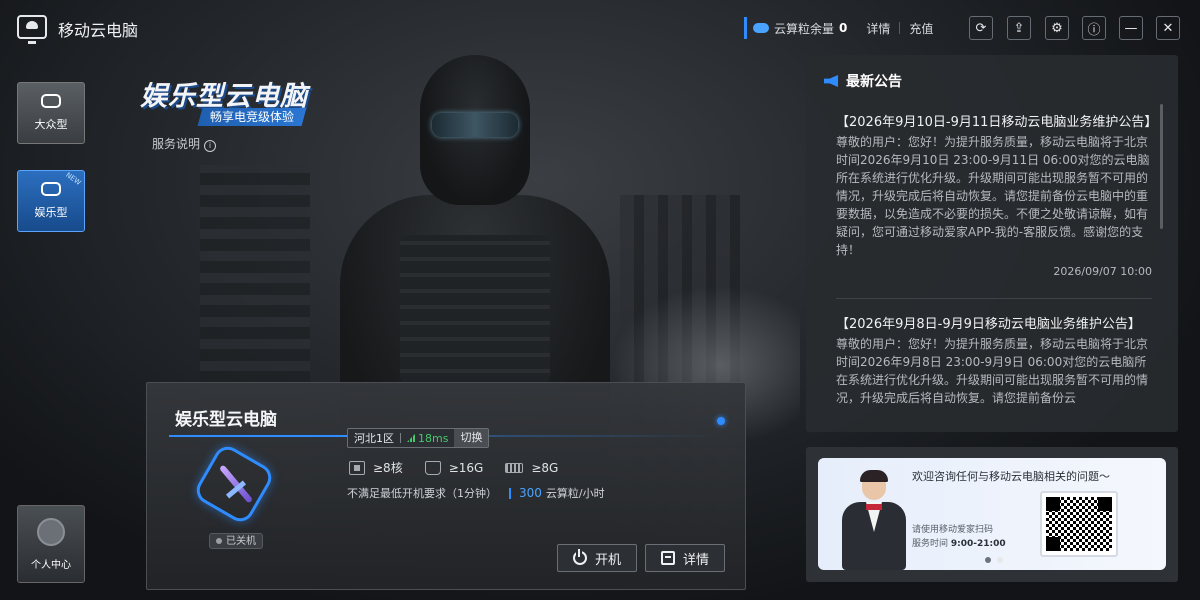 This screenshot has height=600, width=1200. What do you see at coordinates (32, 29) in the screenshot?
I see `cloud-monitor-logo-icon` at bounding box center [32, 29].